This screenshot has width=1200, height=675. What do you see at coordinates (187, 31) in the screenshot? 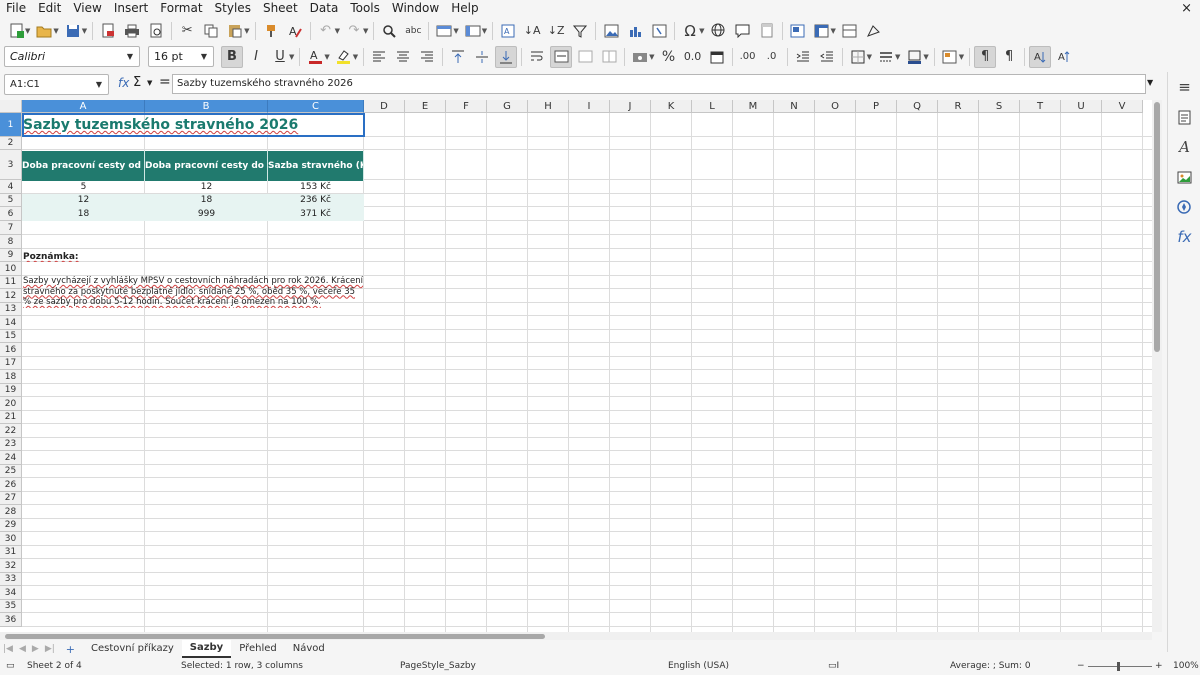
I see `cut-icon: ✂` at bounding box center [187, 31].